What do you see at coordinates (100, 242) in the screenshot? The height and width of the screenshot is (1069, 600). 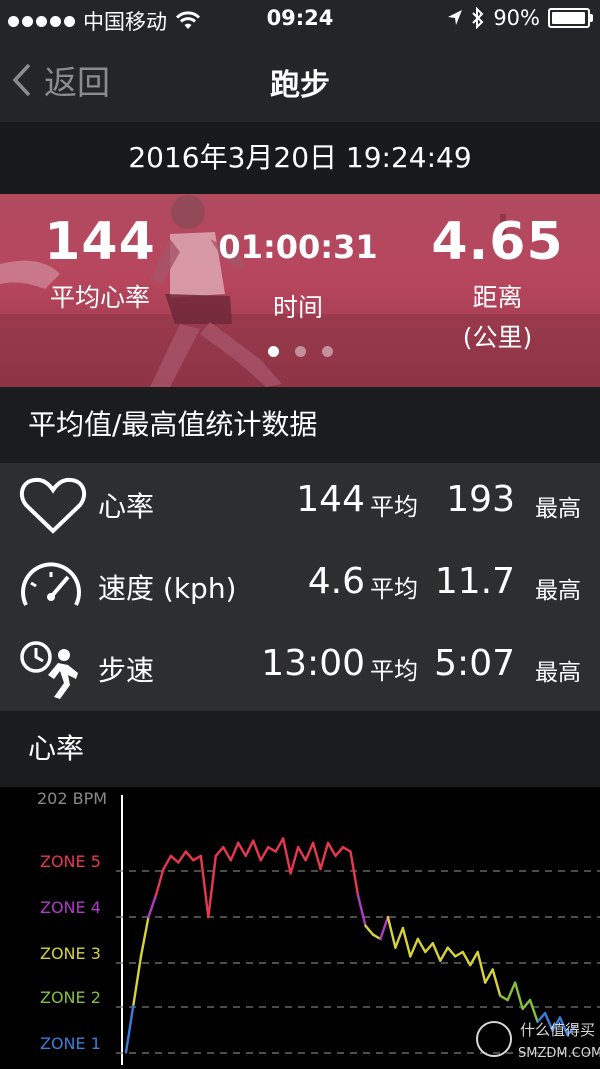 I see `avg-heart-rate-value: 144` at bounding box center [100, 242].